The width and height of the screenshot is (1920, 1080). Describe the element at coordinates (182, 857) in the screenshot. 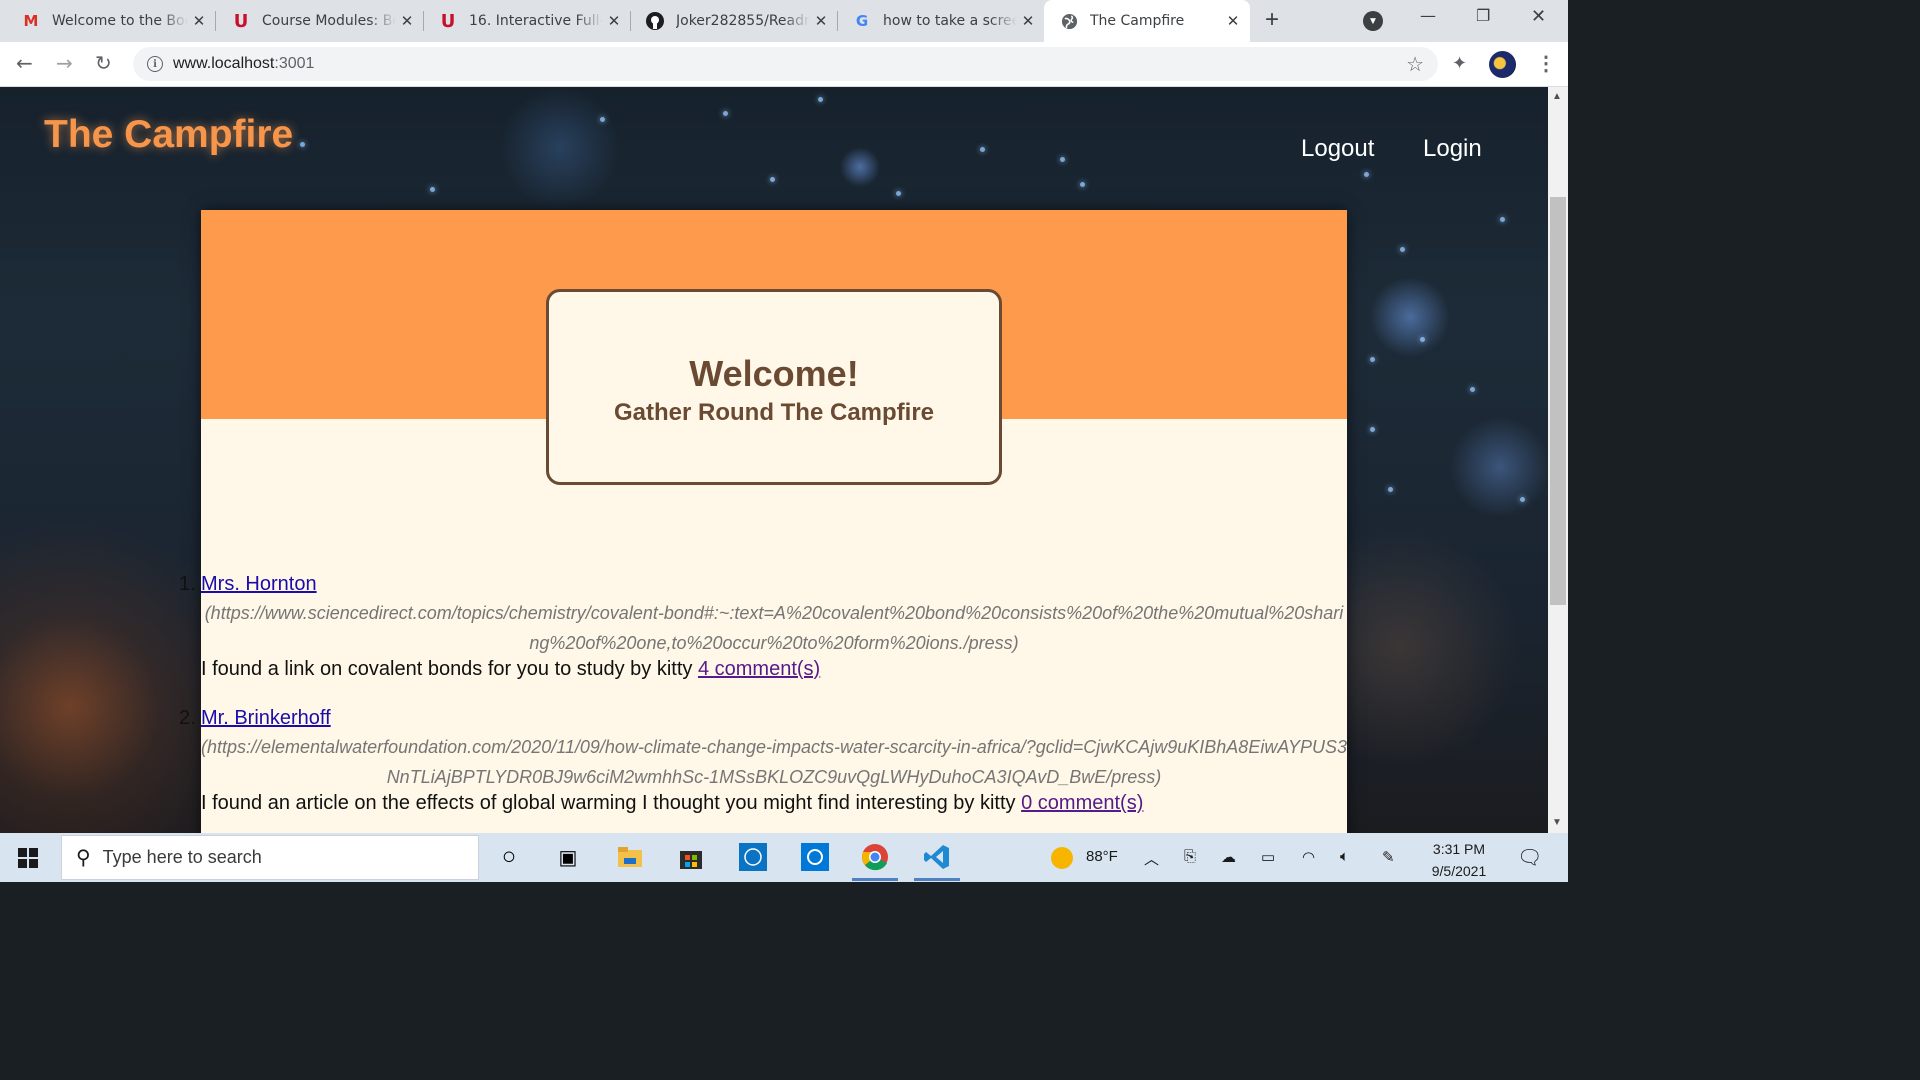

I see `search-placeholder: Type here to search` at that location.